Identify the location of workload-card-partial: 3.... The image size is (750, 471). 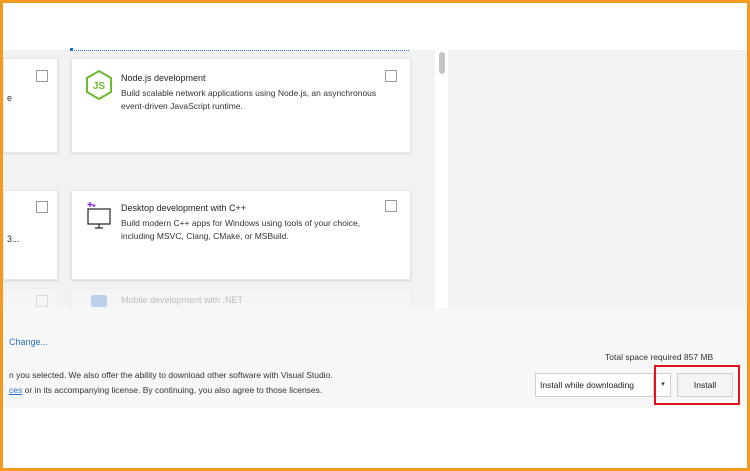
(30, 235).